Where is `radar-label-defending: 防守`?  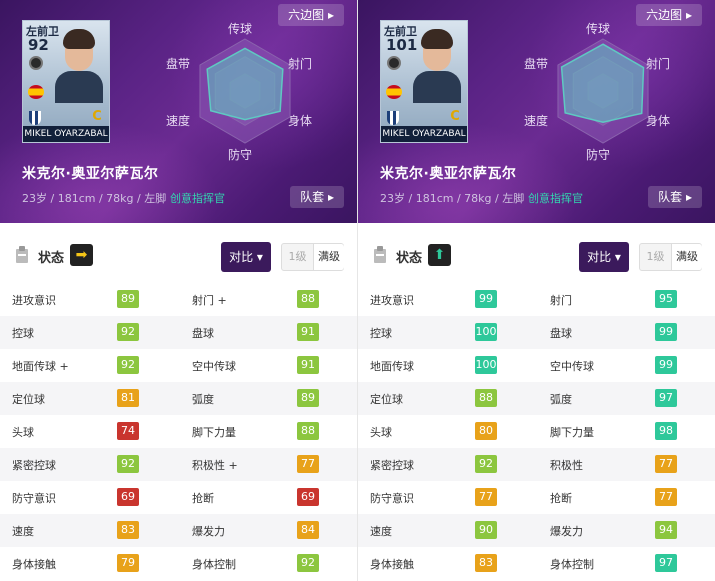 radar-label-defending: 防守 is located at coordinates (598, 155).